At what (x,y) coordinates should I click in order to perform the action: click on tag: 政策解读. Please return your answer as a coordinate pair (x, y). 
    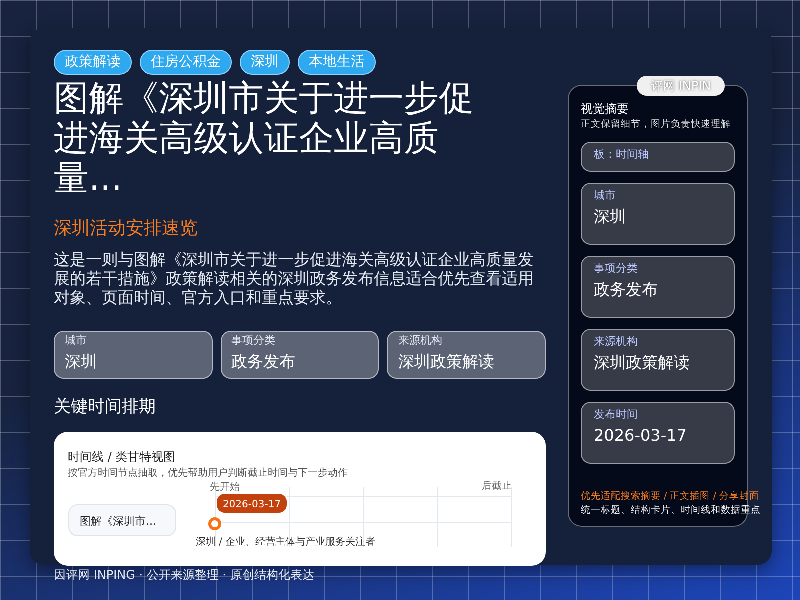
    Looking at the image, I should click on (93, 62).